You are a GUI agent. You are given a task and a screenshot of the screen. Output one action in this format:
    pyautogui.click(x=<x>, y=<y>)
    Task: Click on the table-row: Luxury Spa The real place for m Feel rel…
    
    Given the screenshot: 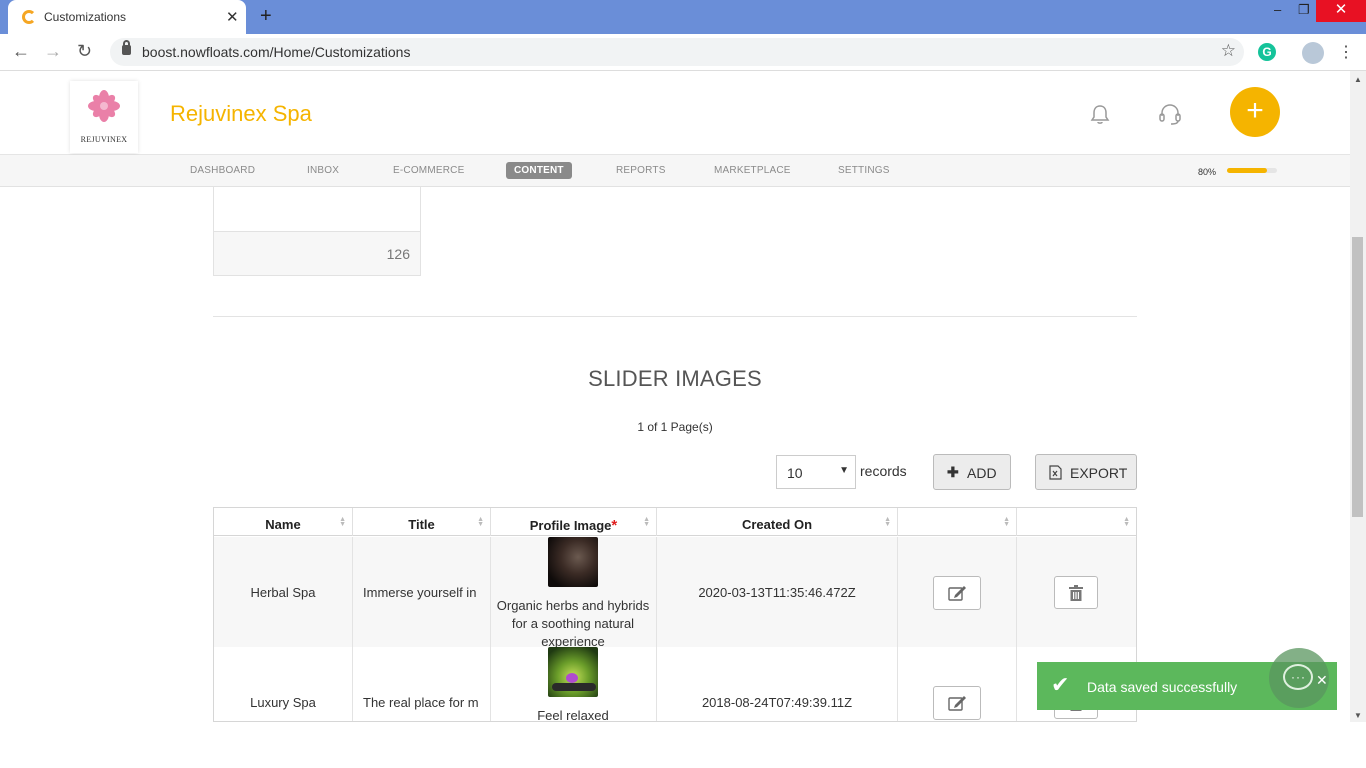 What is the action you would take?
    pyautogui.click(x=675, y=684)
    